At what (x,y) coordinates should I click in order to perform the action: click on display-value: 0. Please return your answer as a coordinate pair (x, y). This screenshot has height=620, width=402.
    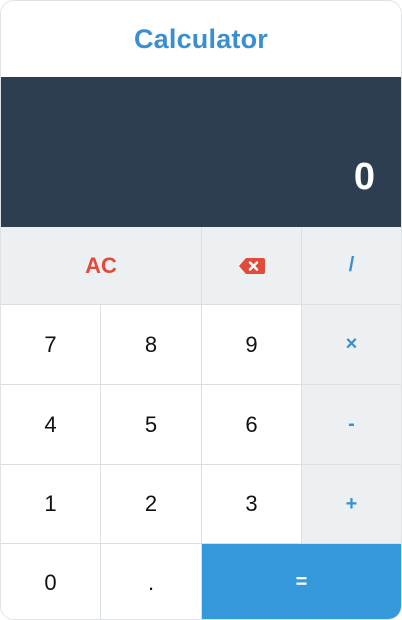
    Looking at the image, I should click on (364, 177).